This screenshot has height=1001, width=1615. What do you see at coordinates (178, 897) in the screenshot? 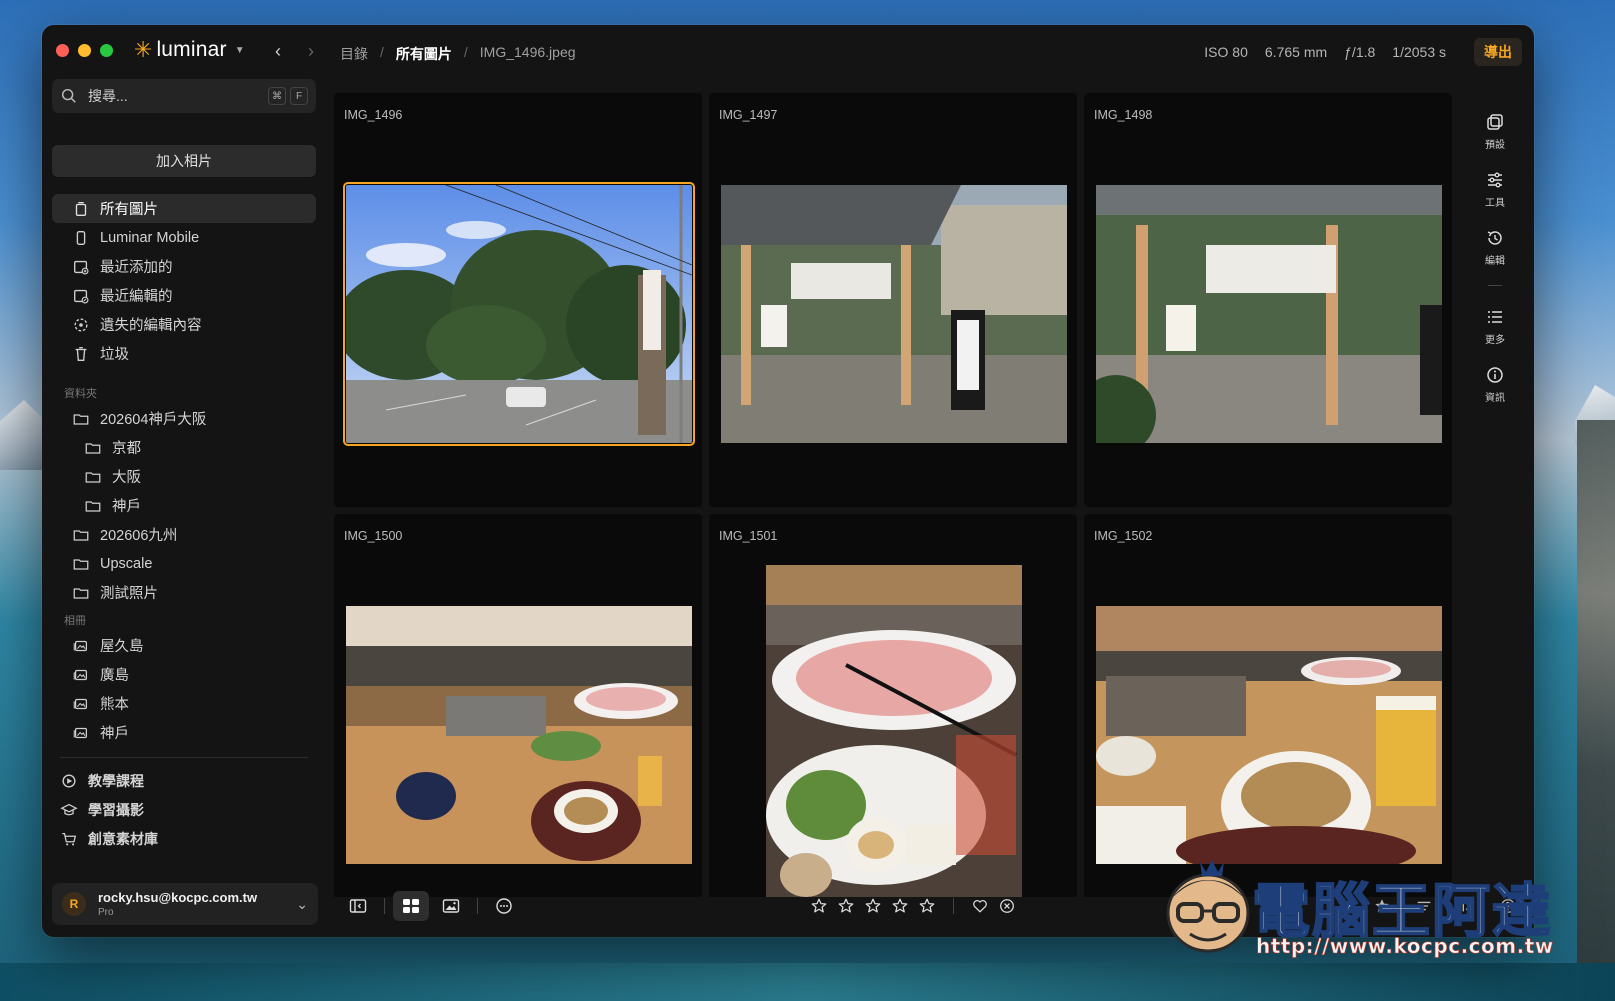
I see `user-email: rocky.hsu@kocpc.com.tw` at bounding box center [178, 897].